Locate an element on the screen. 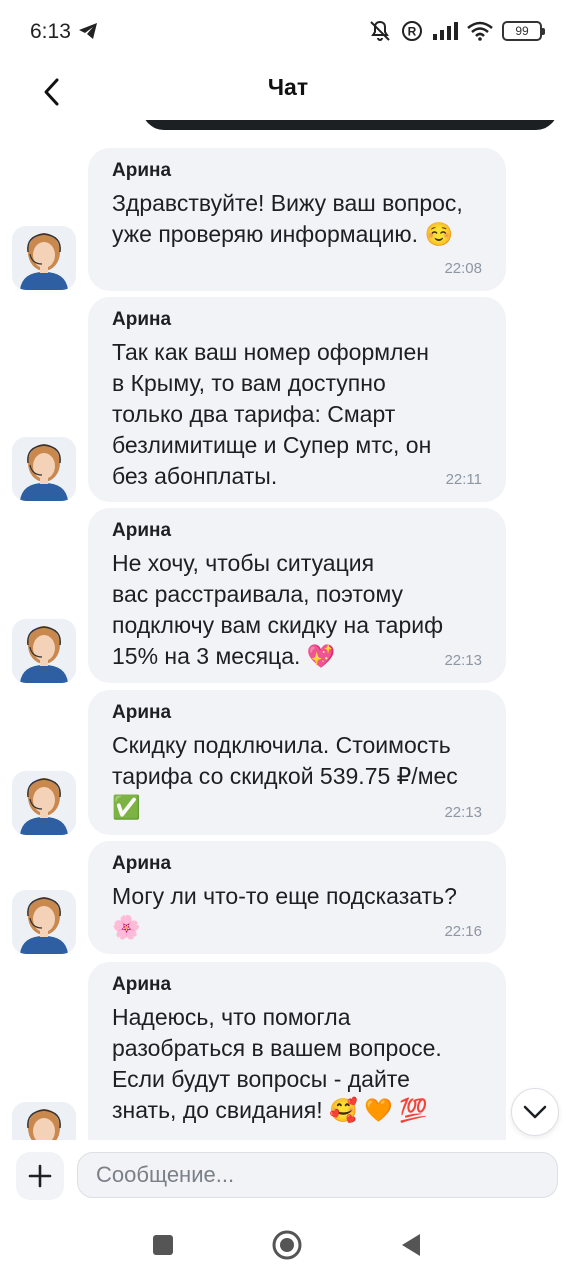  wifi-icon is located at coordinates (480, 31).